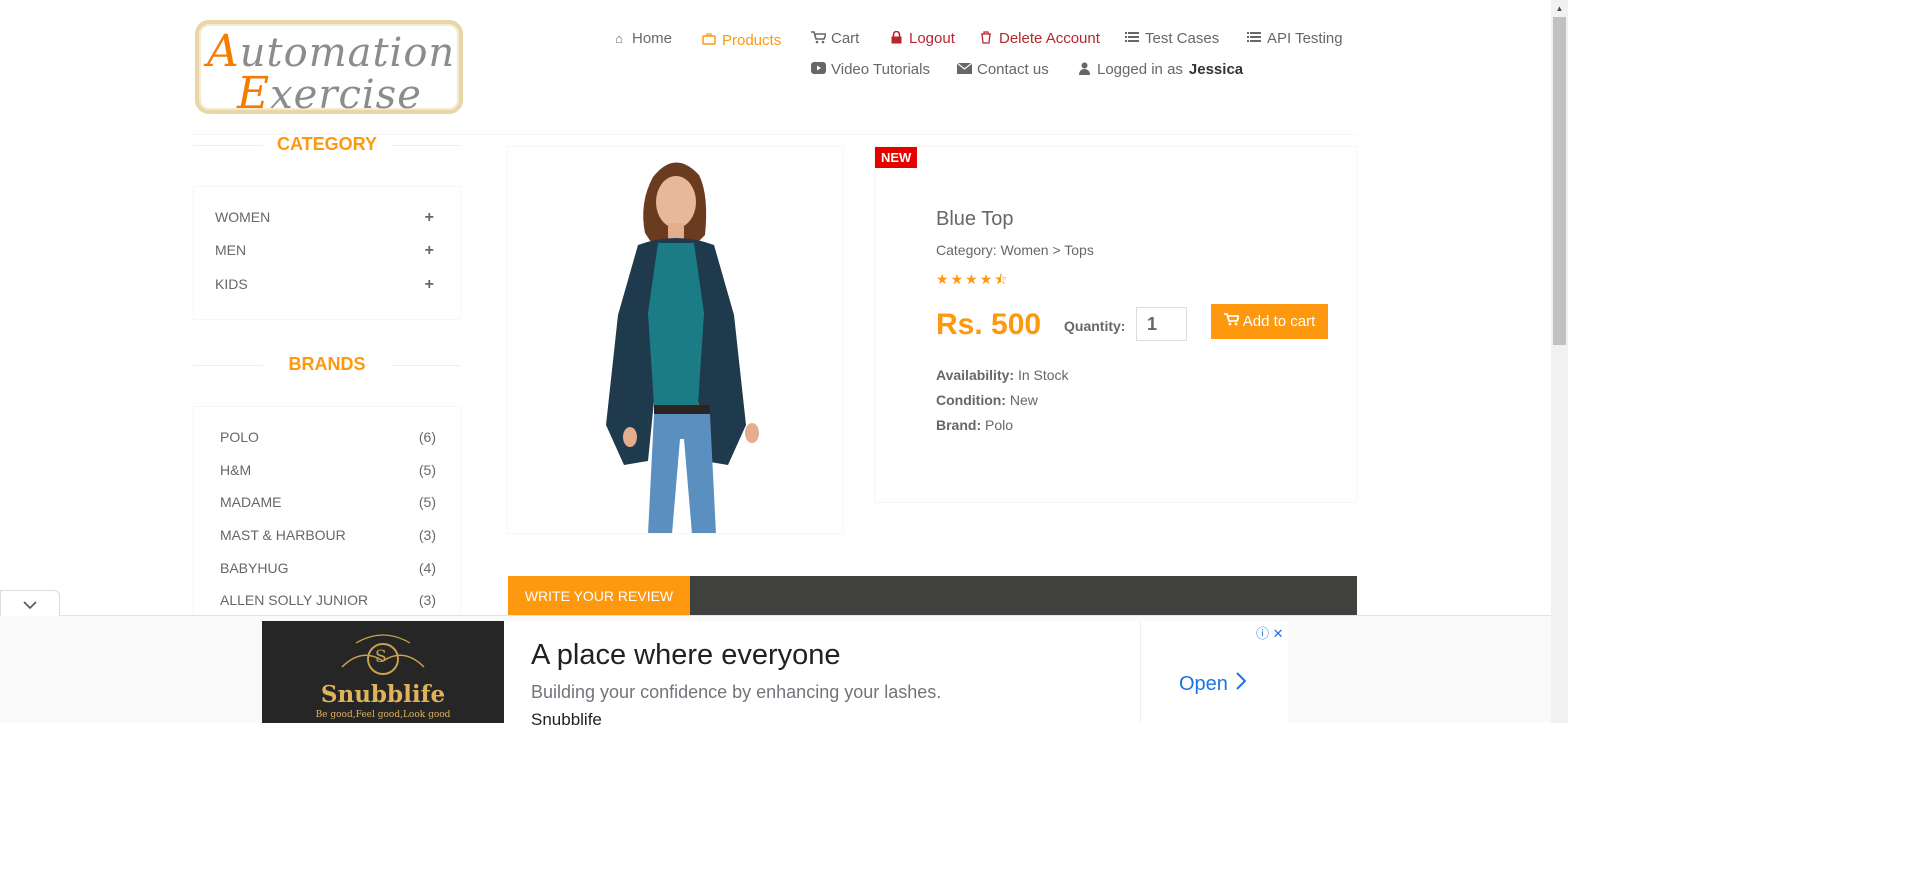 This screenshot has height=885, width=1920. I want to click on envelope-icon, so click(964, 69).